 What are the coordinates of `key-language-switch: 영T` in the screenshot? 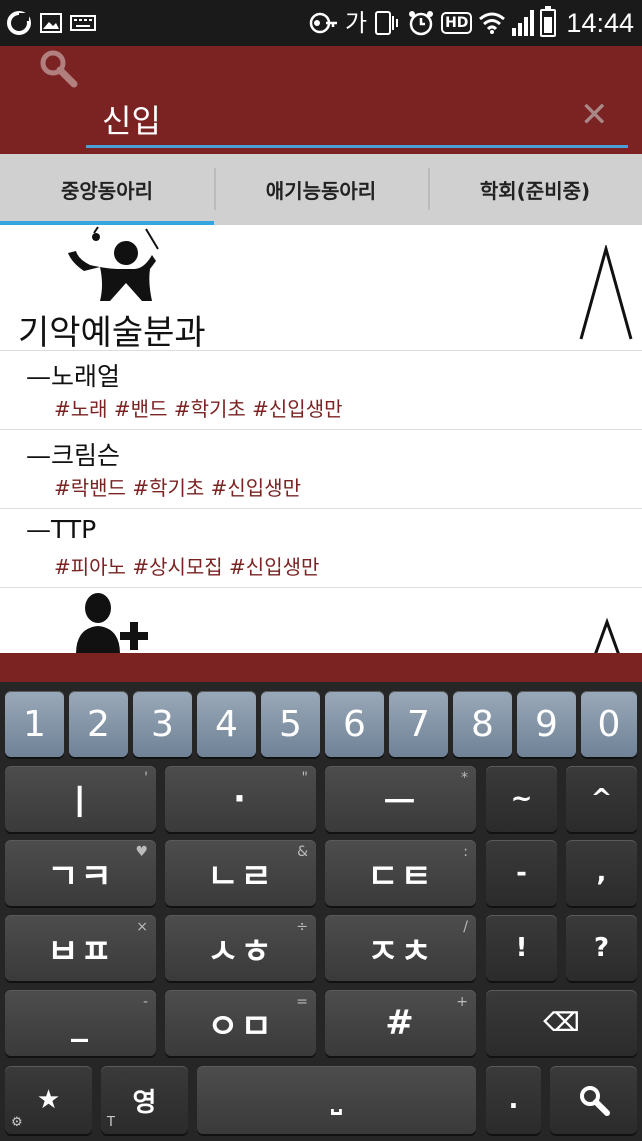 It's located at (144, 1100).